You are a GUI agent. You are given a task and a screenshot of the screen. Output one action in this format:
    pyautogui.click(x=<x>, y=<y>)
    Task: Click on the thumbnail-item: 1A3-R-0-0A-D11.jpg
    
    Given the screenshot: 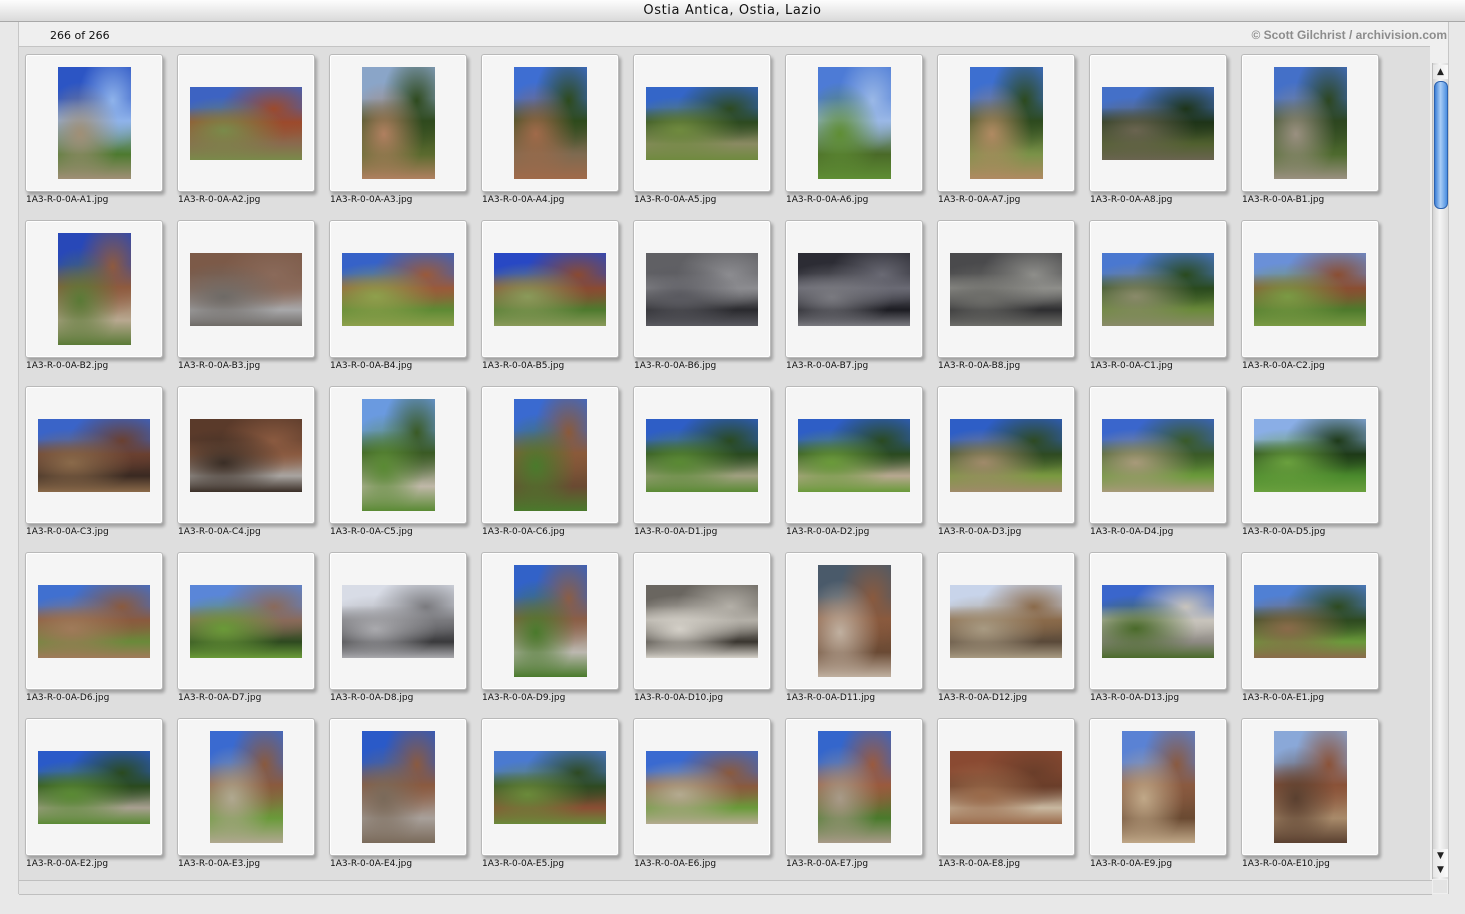 What is the action you would take?
    pyautogui.click(x=861, y=635)
    